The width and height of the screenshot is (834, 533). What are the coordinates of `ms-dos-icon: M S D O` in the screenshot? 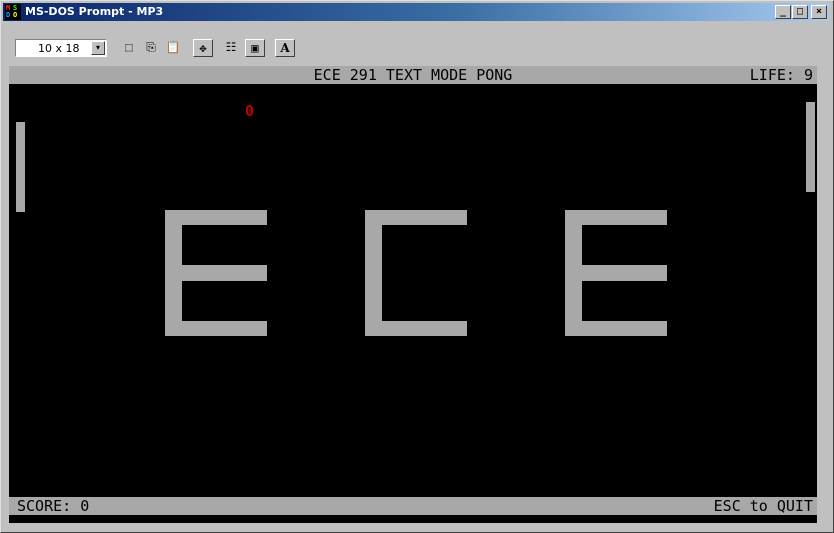 It's located at (13, 12).